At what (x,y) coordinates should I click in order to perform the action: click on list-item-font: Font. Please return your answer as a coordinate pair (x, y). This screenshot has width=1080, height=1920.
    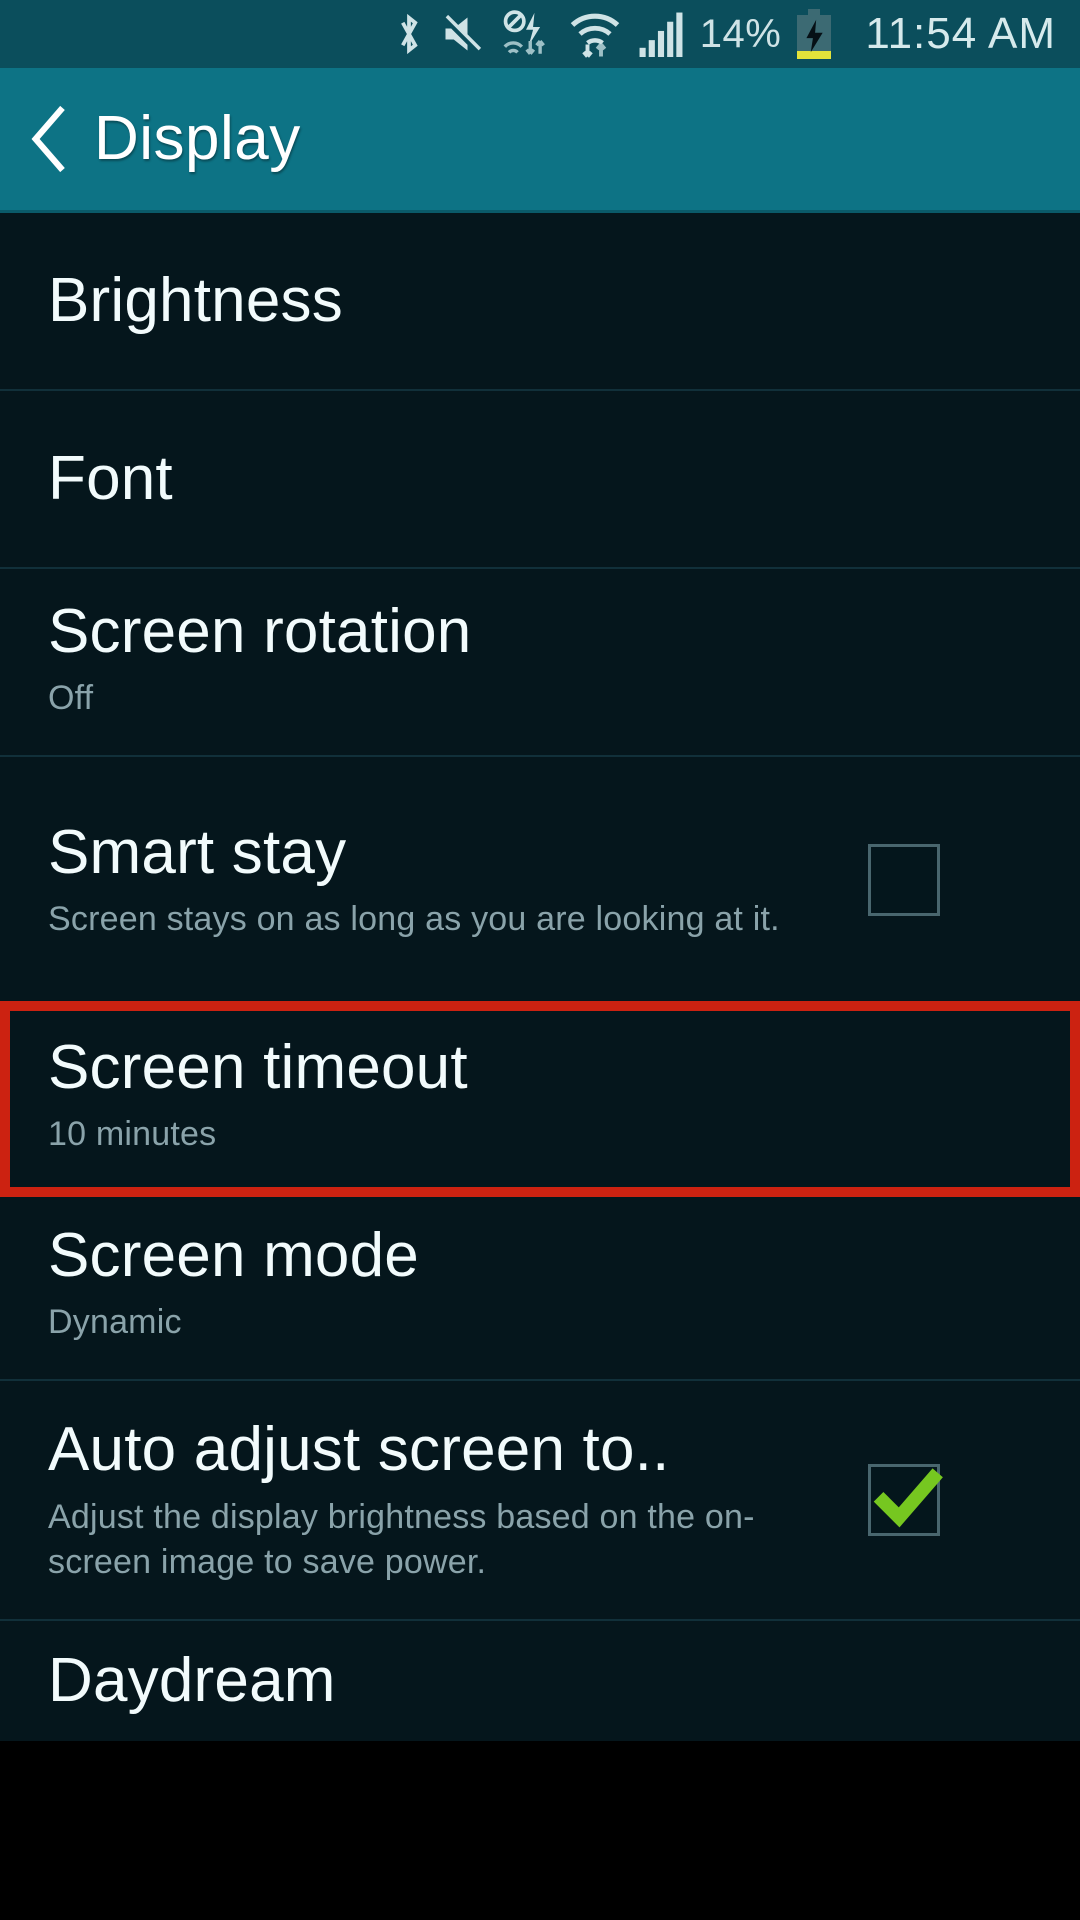
    Looking at the image, I should click on (540, 480).